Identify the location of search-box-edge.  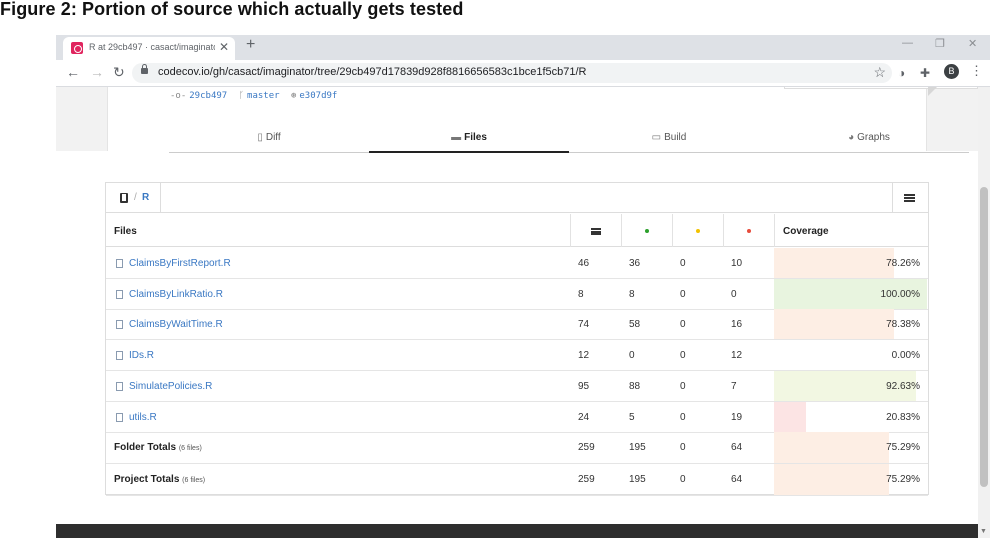
(881, 88).